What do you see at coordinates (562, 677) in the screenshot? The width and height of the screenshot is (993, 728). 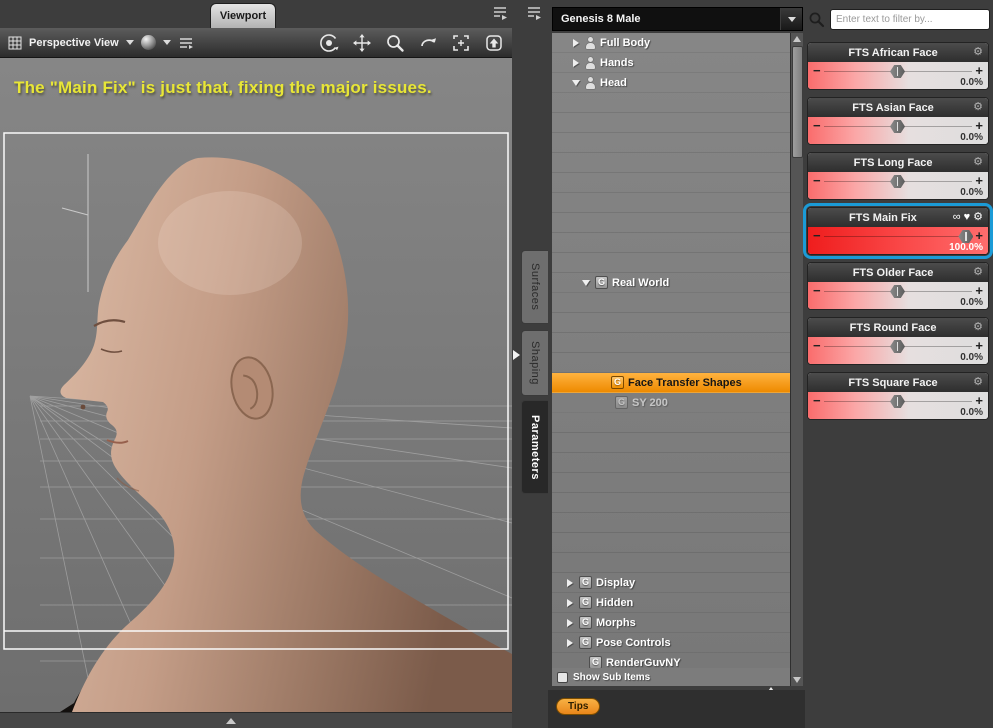 I see `show-sub-items-checkbox` at bounding box center [562, 677].